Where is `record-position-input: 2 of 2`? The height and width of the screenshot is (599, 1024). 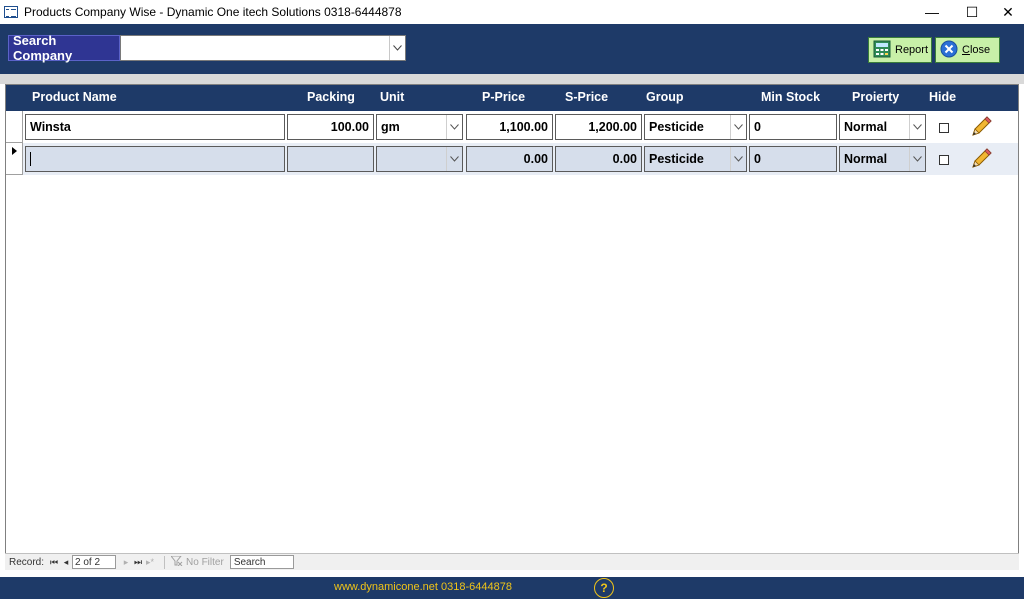 record-position-input: 2 of 2 is located at coordinates (94, 562).